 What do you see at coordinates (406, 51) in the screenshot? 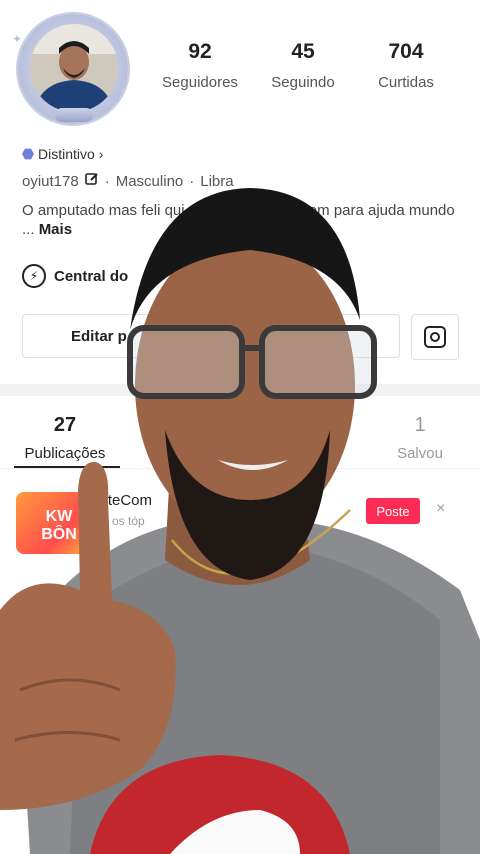
I see `likes-count: 704` at bounding box center [406, 51].